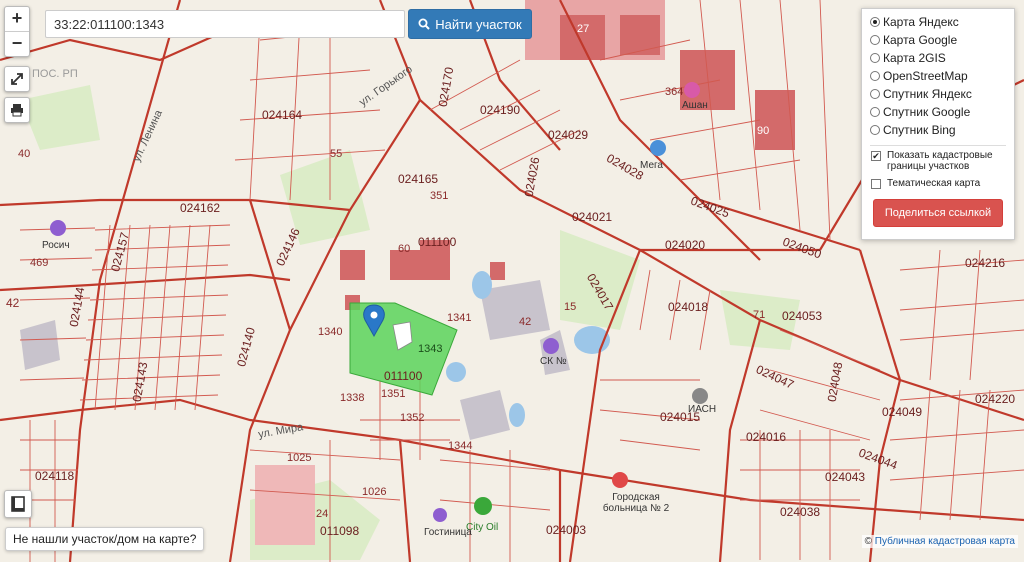 This screenshot has height=562, width=1024. What do you see at coordinates (340, 531) in the screenshot?
I see `quarter-label: 011098` at bounding box center [340, 531].